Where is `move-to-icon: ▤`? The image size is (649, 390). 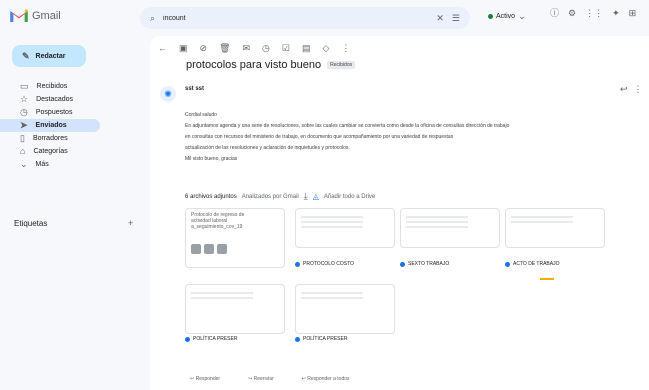
move-to-icon: ▤ is located at coordinates (306, 48).